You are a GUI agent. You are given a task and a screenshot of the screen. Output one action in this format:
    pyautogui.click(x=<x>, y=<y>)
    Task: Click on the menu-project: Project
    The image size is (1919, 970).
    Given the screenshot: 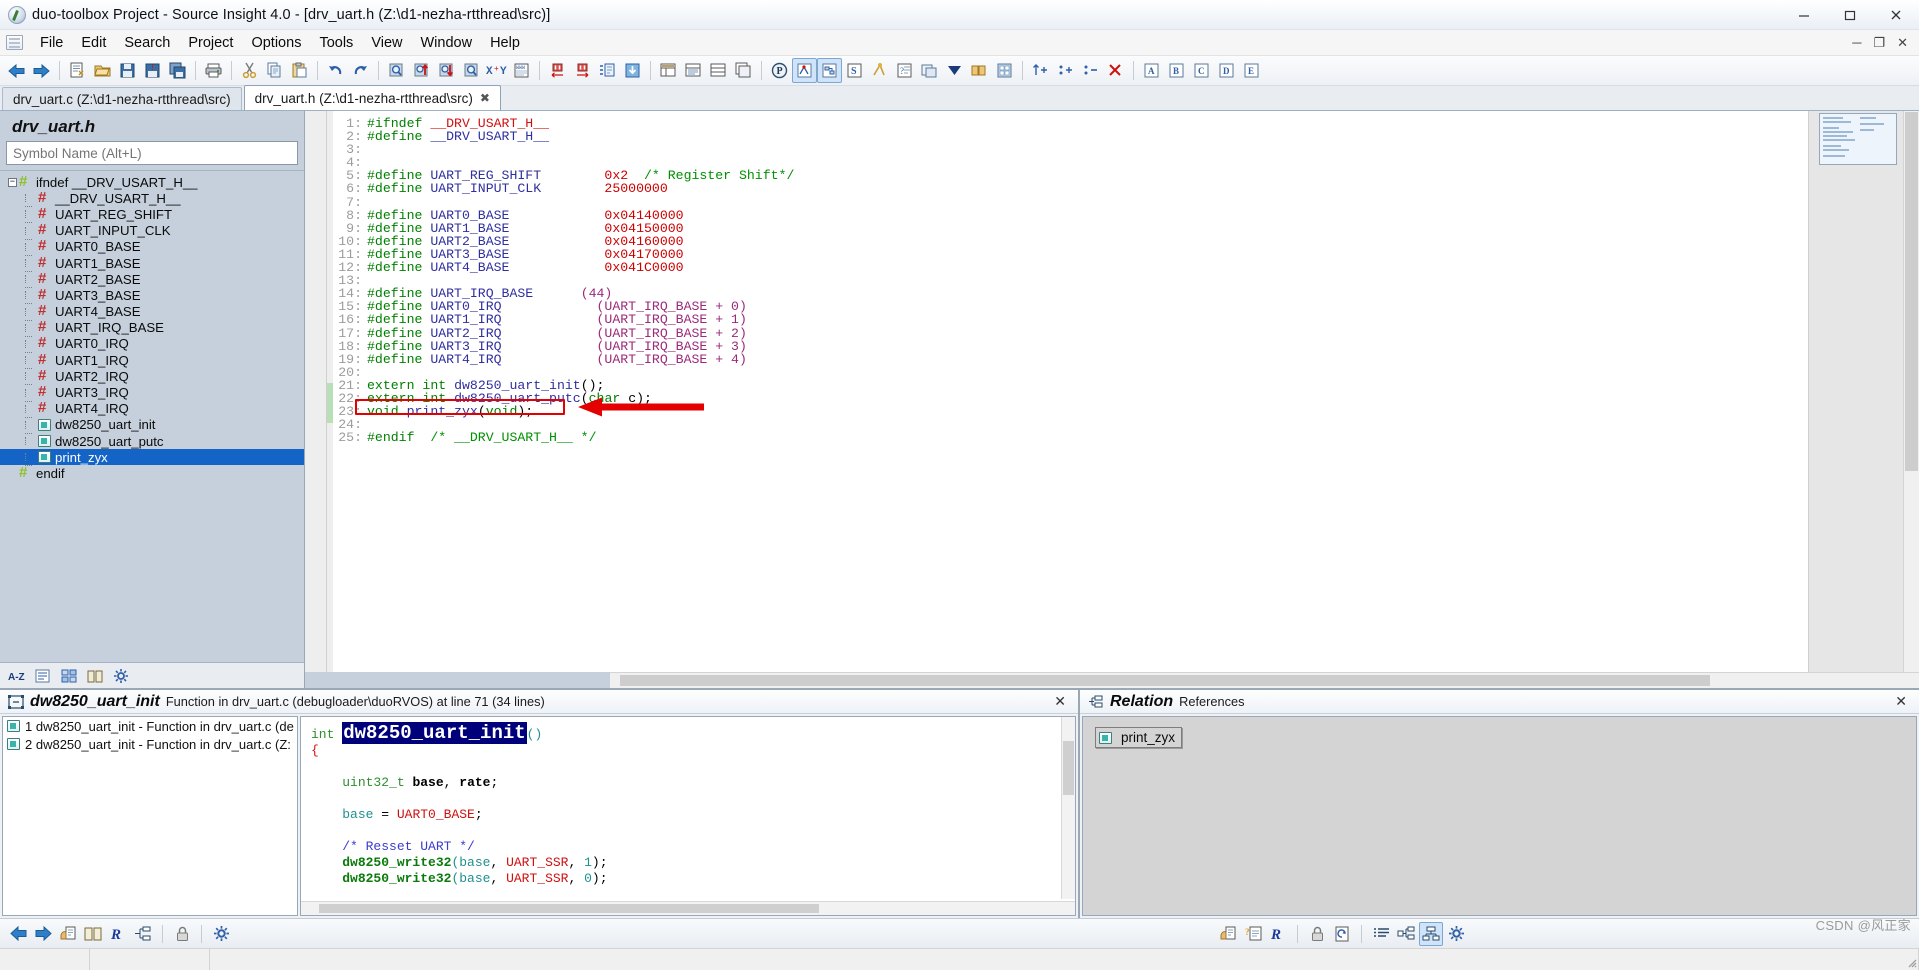 What is the action you would take?
    pyautogui.click(x=210, y=43)
    